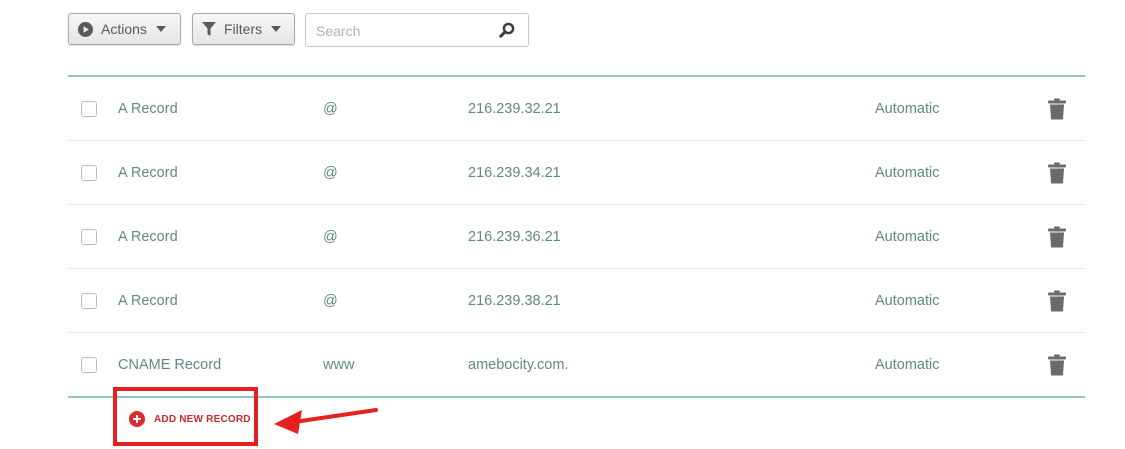  Describe the element at coordinates (514, 236) in the screenshot. I see `record-value: 216.239.36.21` at that location.